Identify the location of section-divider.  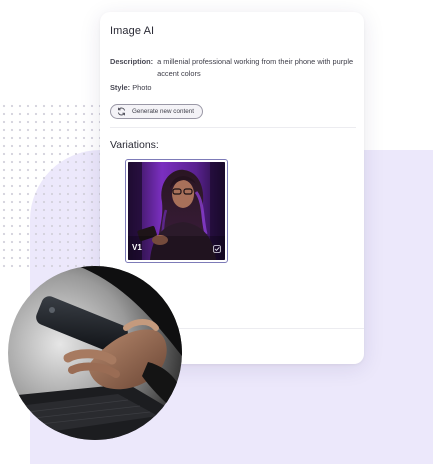
(233, 127).